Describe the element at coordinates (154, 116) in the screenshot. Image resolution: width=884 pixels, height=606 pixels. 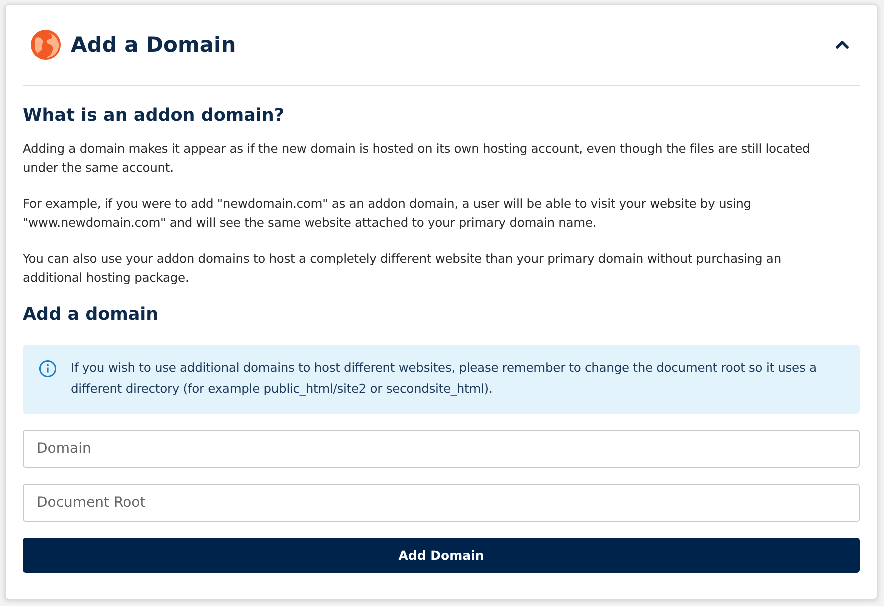
I see `section-heading: What is an addon domain?` at that location.